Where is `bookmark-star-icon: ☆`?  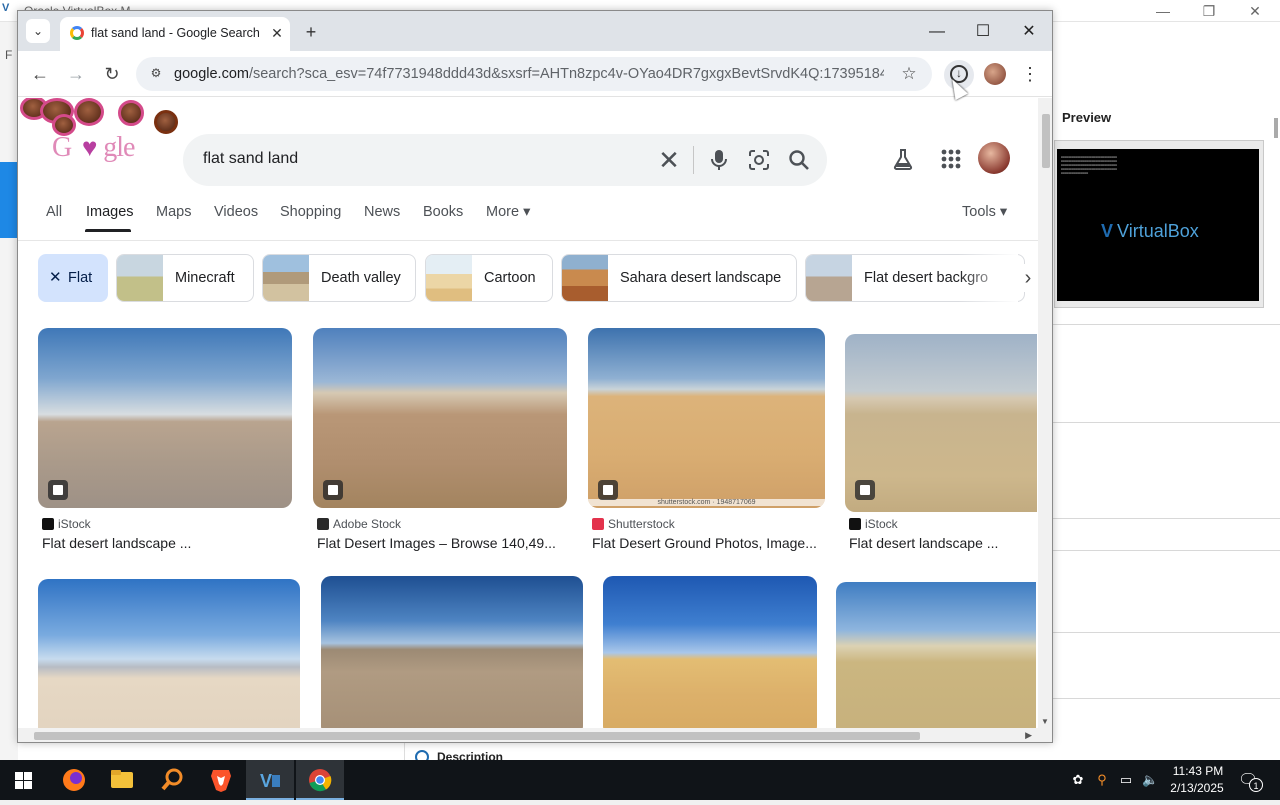 bookmark-star-icon: ☆ is located at coordinates (909, 74).